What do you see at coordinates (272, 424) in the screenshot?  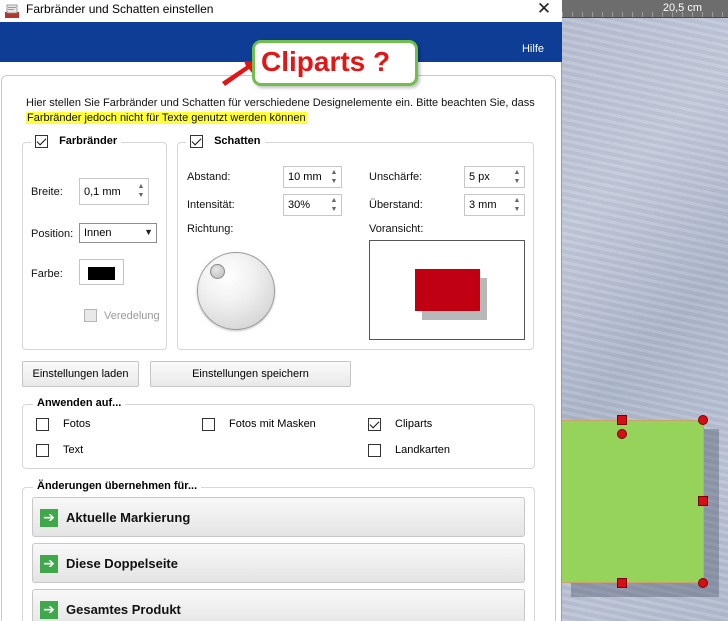 I see `option-label: Fotos mit Masken` at bounding box center [272, 424].